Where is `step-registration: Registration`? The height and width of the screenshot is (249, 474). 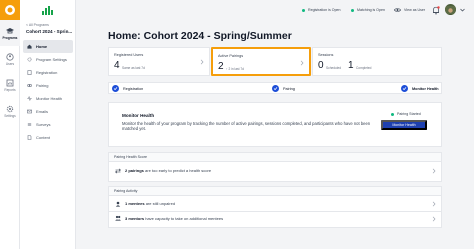 step-registration: Registration is located at coordinates (127, 88).